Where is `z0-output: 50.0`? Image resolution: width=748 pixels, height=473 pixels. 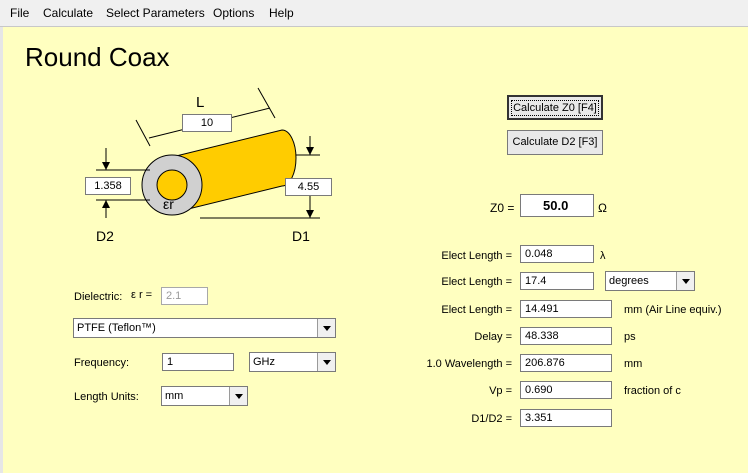
z0-output: 50.0 is located at coordinates (557, 205).